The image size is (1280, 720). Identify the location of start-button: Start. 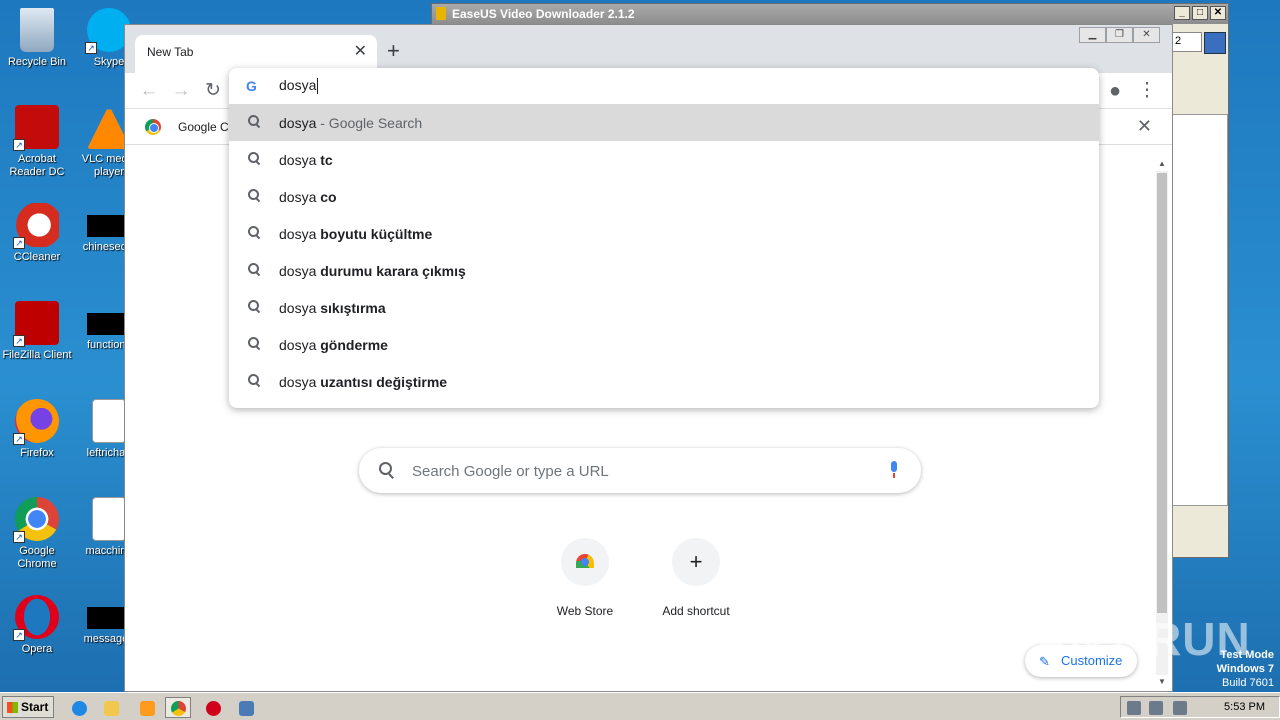
(28, 707).